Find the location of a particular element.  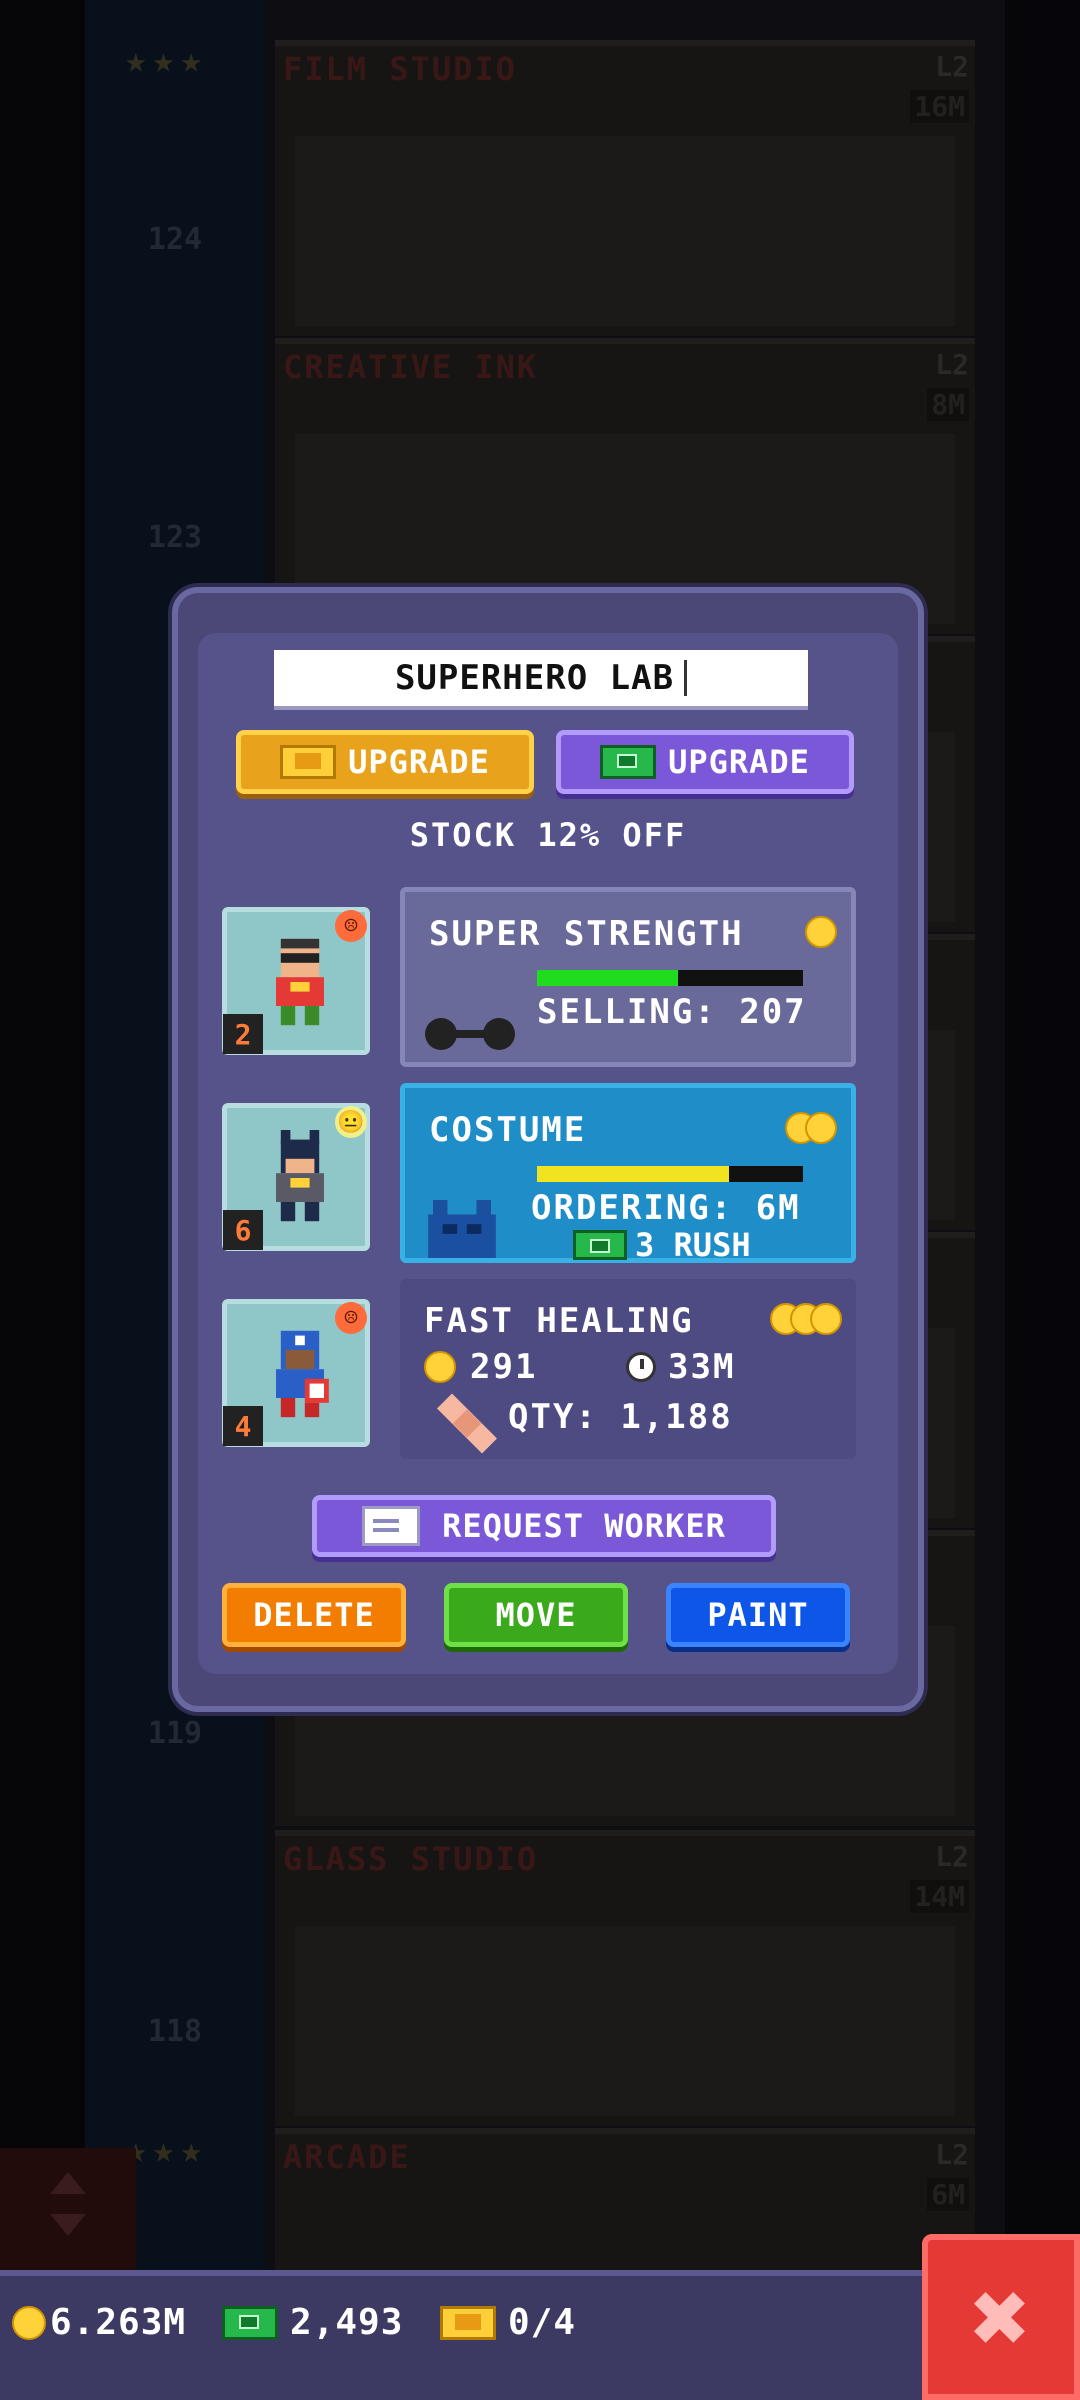

stock-item-super-strength: SUPER STRENGTH SELLING: 207 is located at coordinates (628, 977).